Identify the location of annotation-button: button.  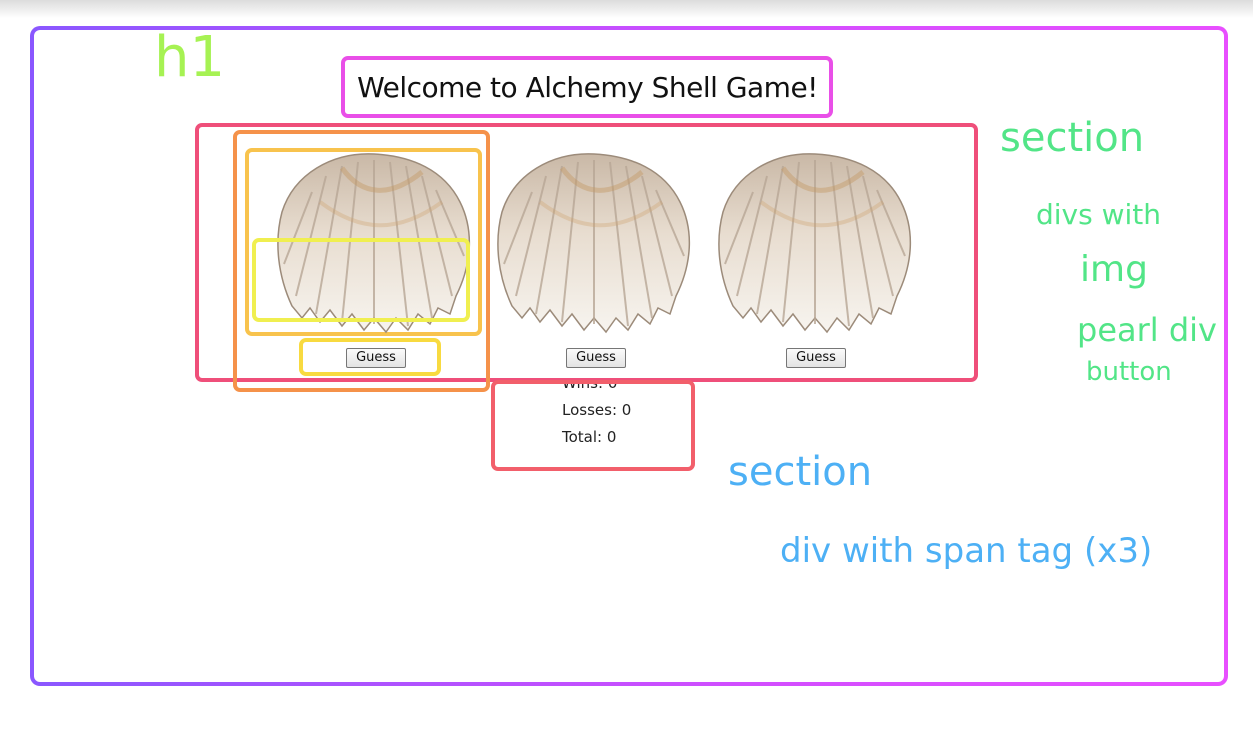
(1129, 372).